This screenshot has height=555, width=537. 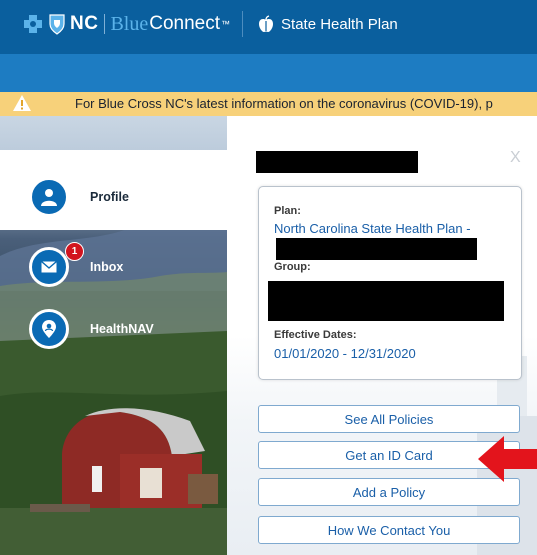 I want to click on inbox-icon-circle, so click(x=49, y=267).